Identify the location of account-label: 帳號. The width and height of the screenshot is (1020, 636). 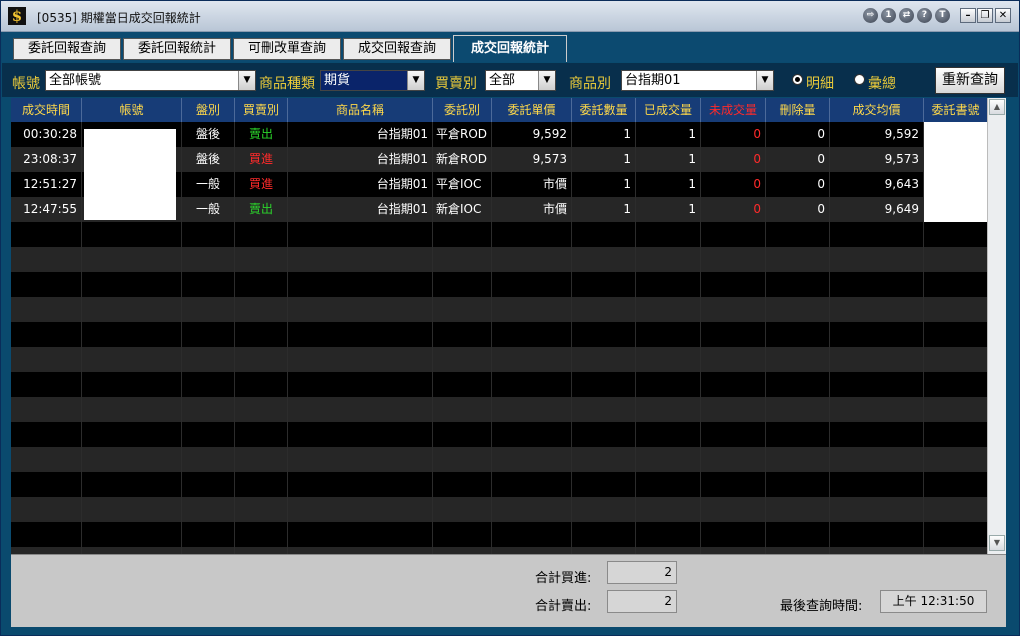
(26, 84).